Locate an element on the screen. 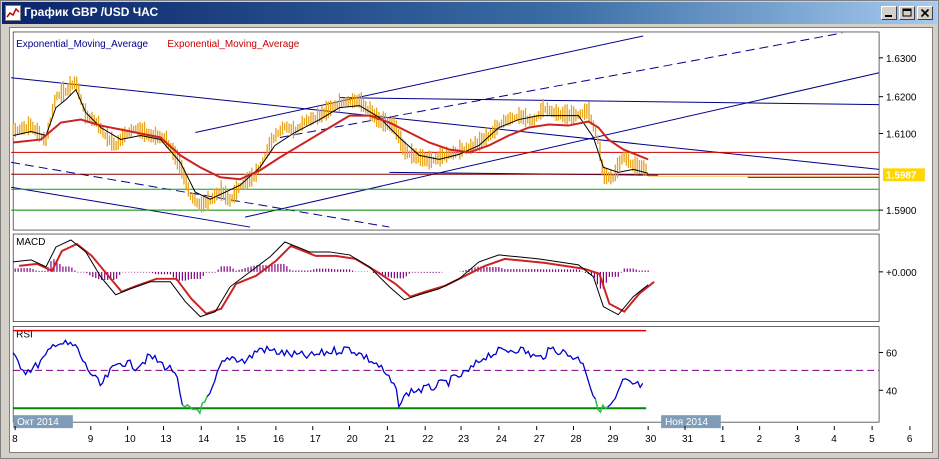 The width and height of the screenshot is (939, 459). minimize-icon is located at coordinates (888, 16).